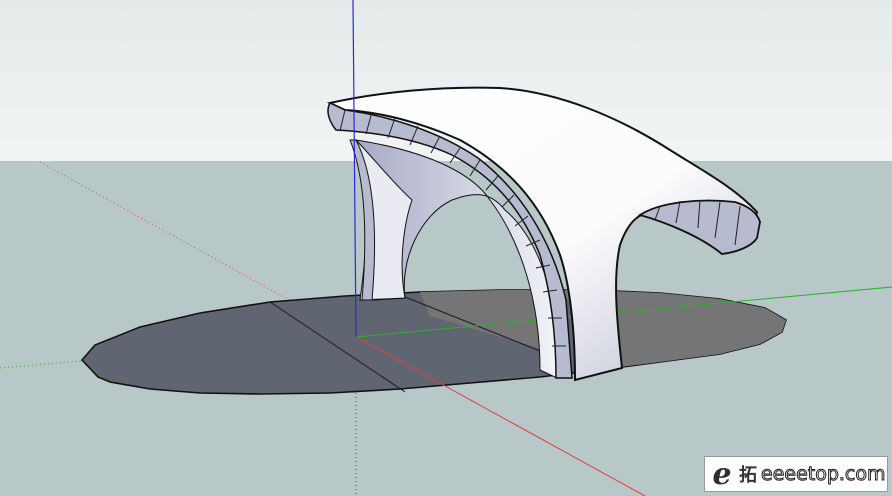 This screenshot has width=892, height=496. I want to click on site-watermark: e 拓 eeeetop.com, so click(796, 474).